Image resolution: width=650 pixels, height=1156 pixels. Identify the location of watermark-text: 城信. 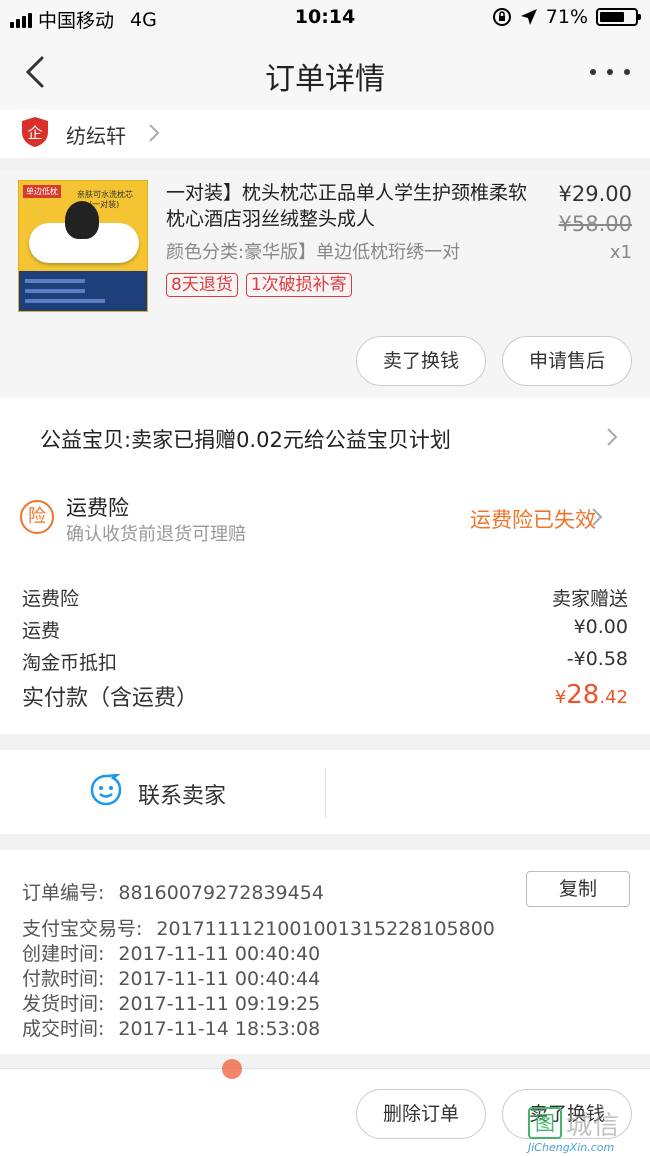
(593, 1126).